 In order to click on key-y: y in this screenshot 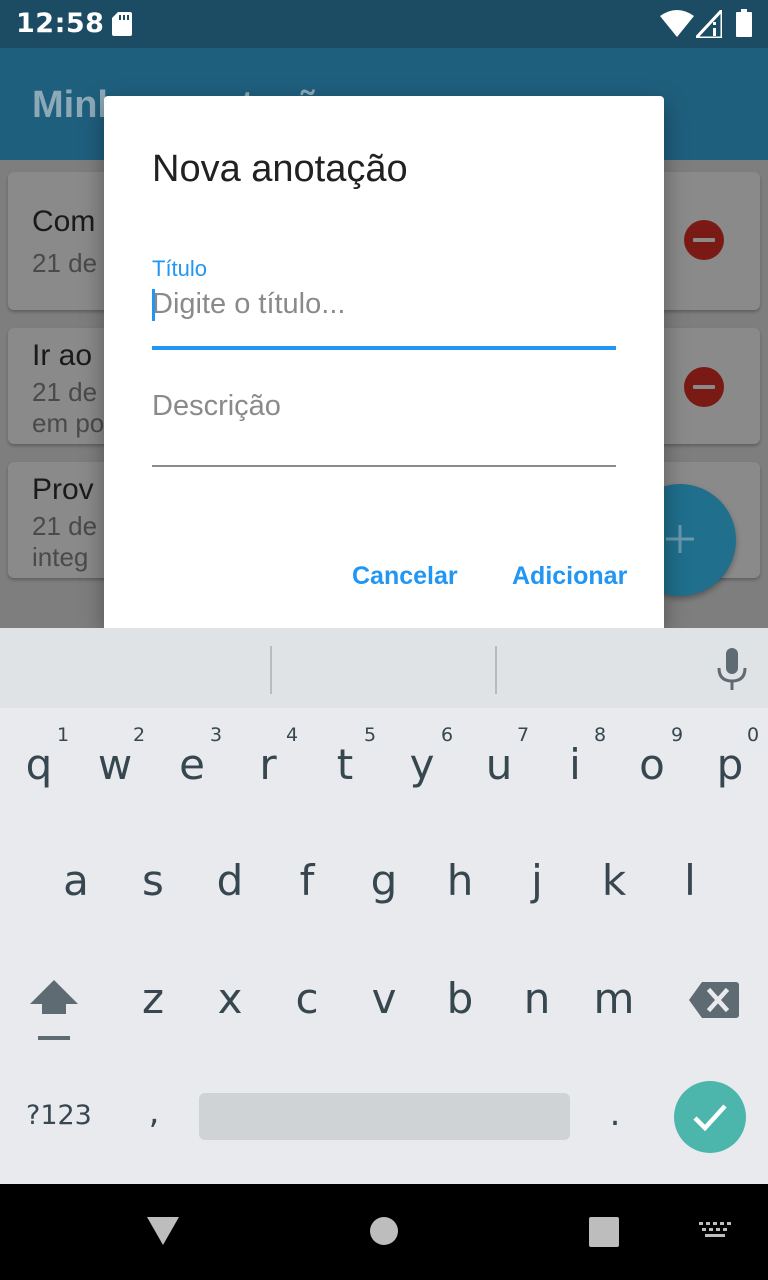, I will do `click(422, 764)`.